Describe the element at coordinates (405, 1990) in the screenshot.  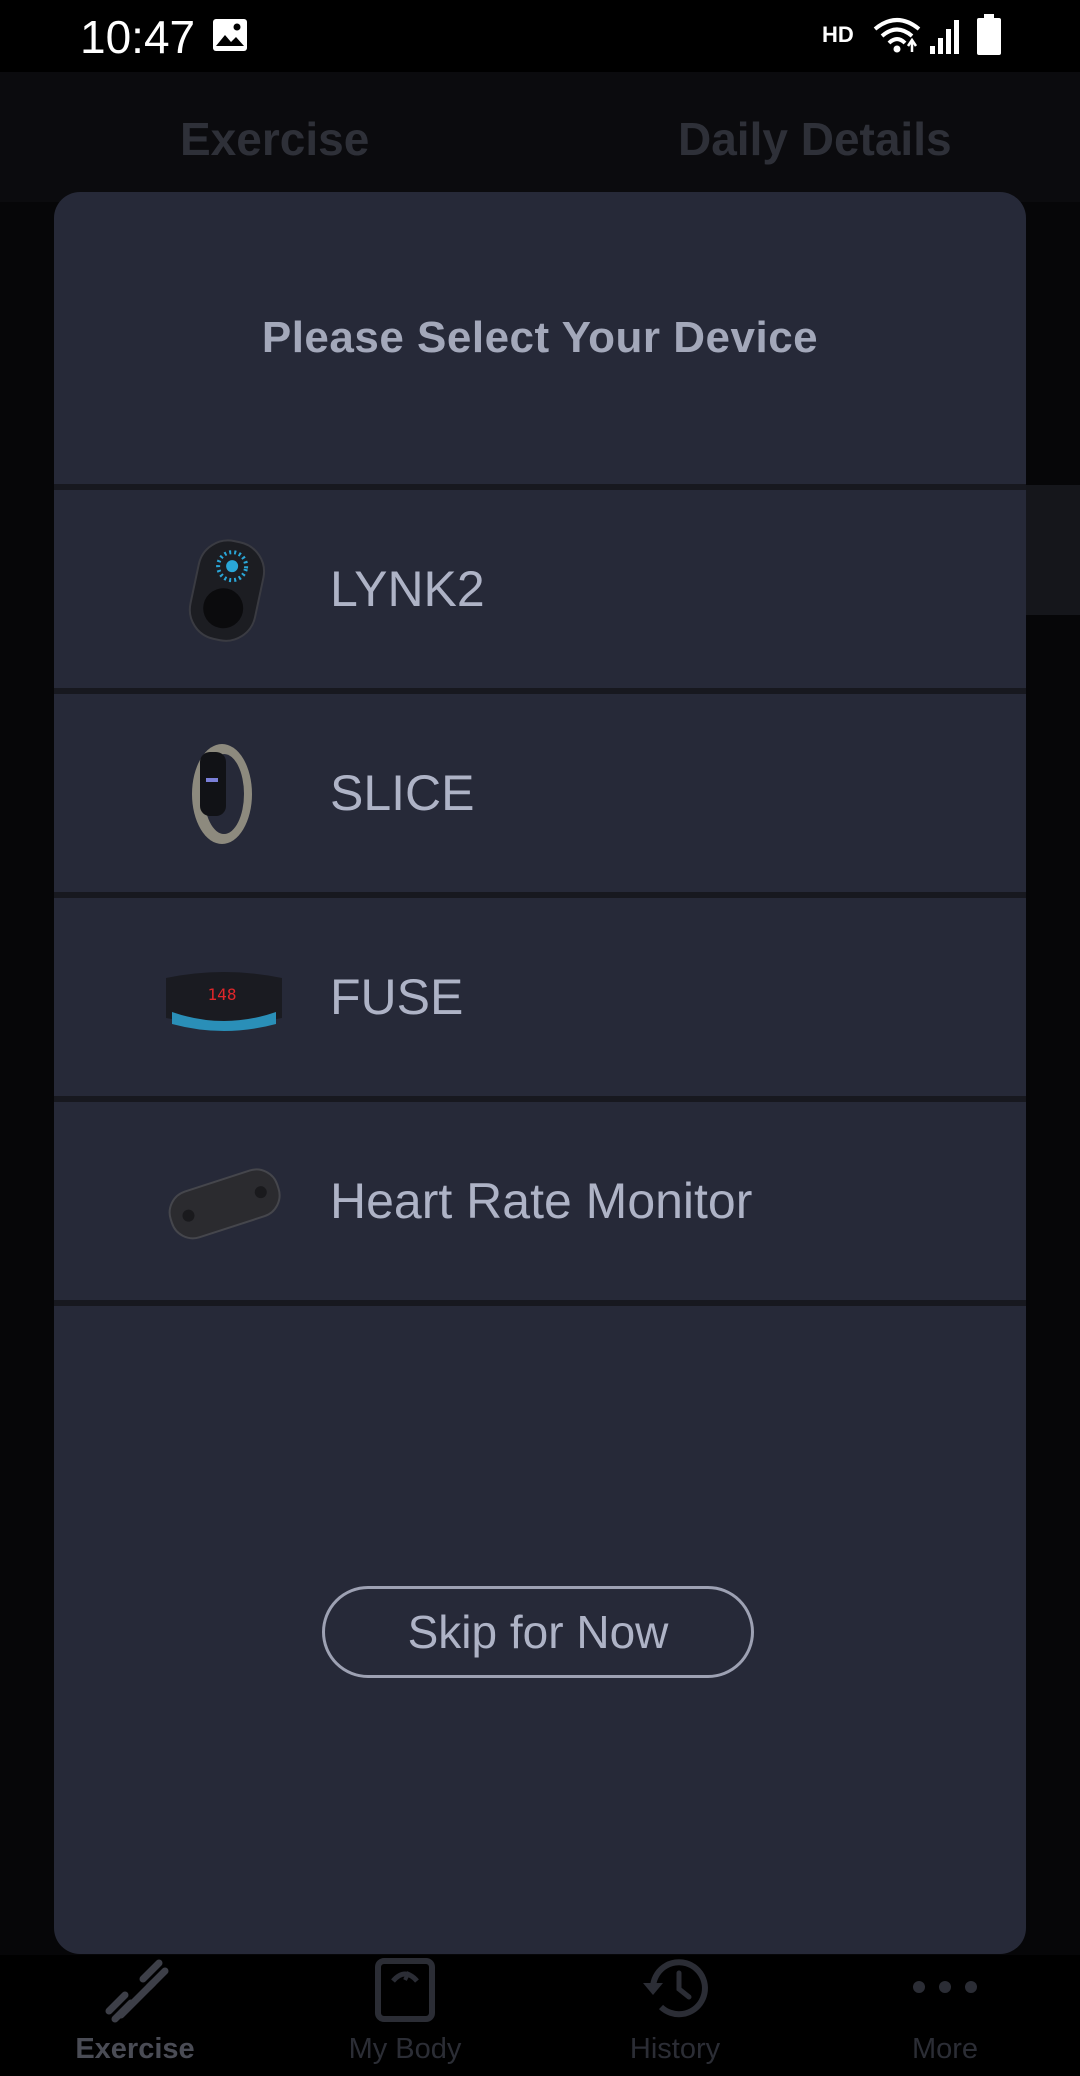
I see `scale-icon` at that location.